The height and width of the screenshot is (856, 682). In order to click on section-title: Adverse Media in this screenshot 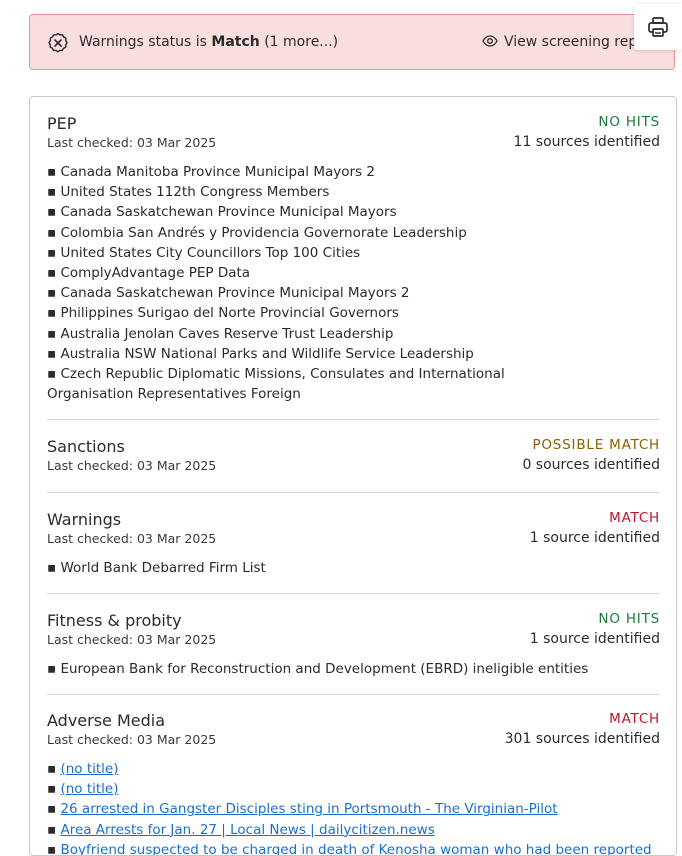, I will do `click(106, 720)`.